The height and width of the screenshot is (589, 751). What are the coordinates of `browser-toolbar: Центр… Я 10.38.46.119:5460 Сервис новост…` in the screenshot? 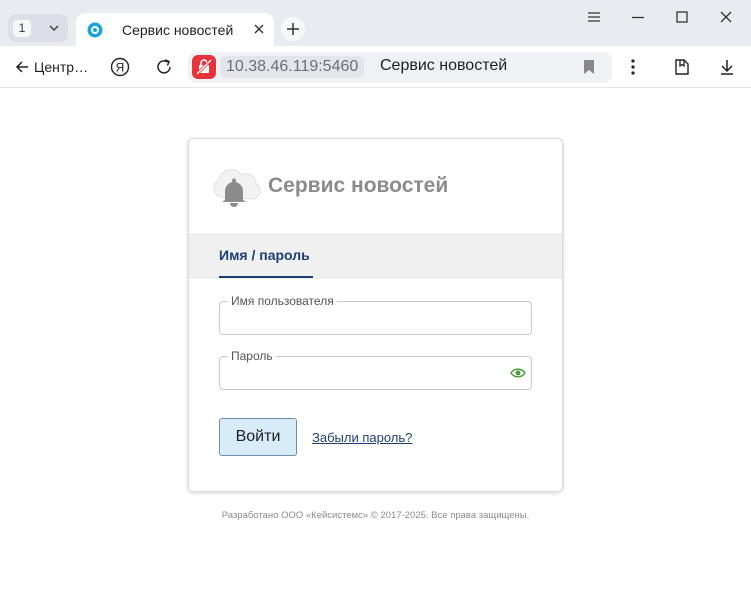 It's located at (375, 67).